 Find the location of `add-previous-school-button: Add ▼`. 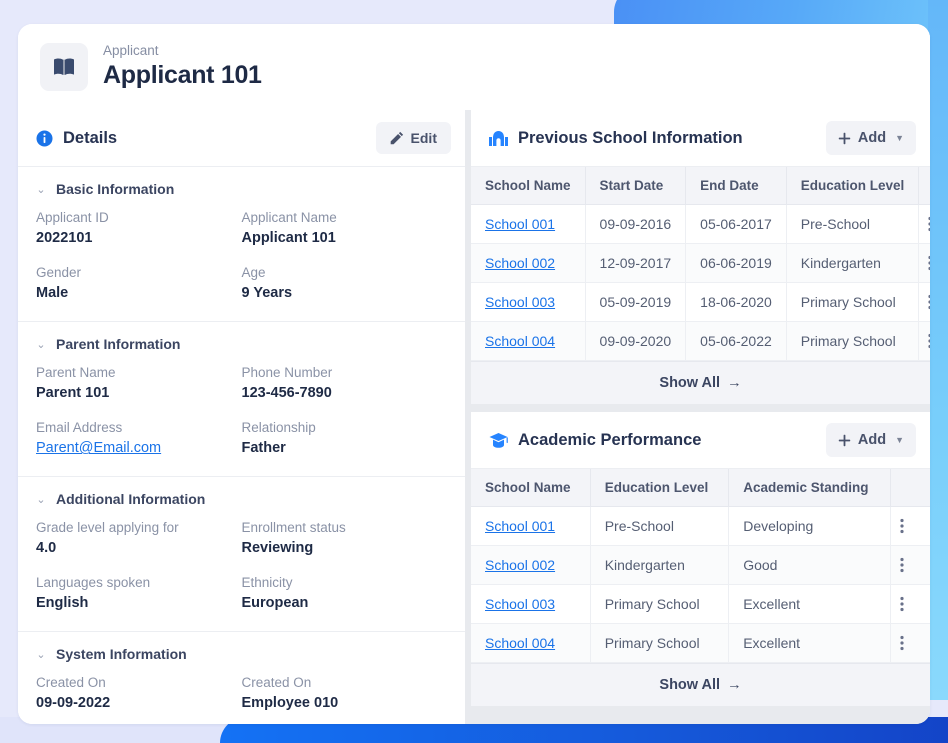

add-previous-school-button: Add ▼ is located at coordinates (870, 138).